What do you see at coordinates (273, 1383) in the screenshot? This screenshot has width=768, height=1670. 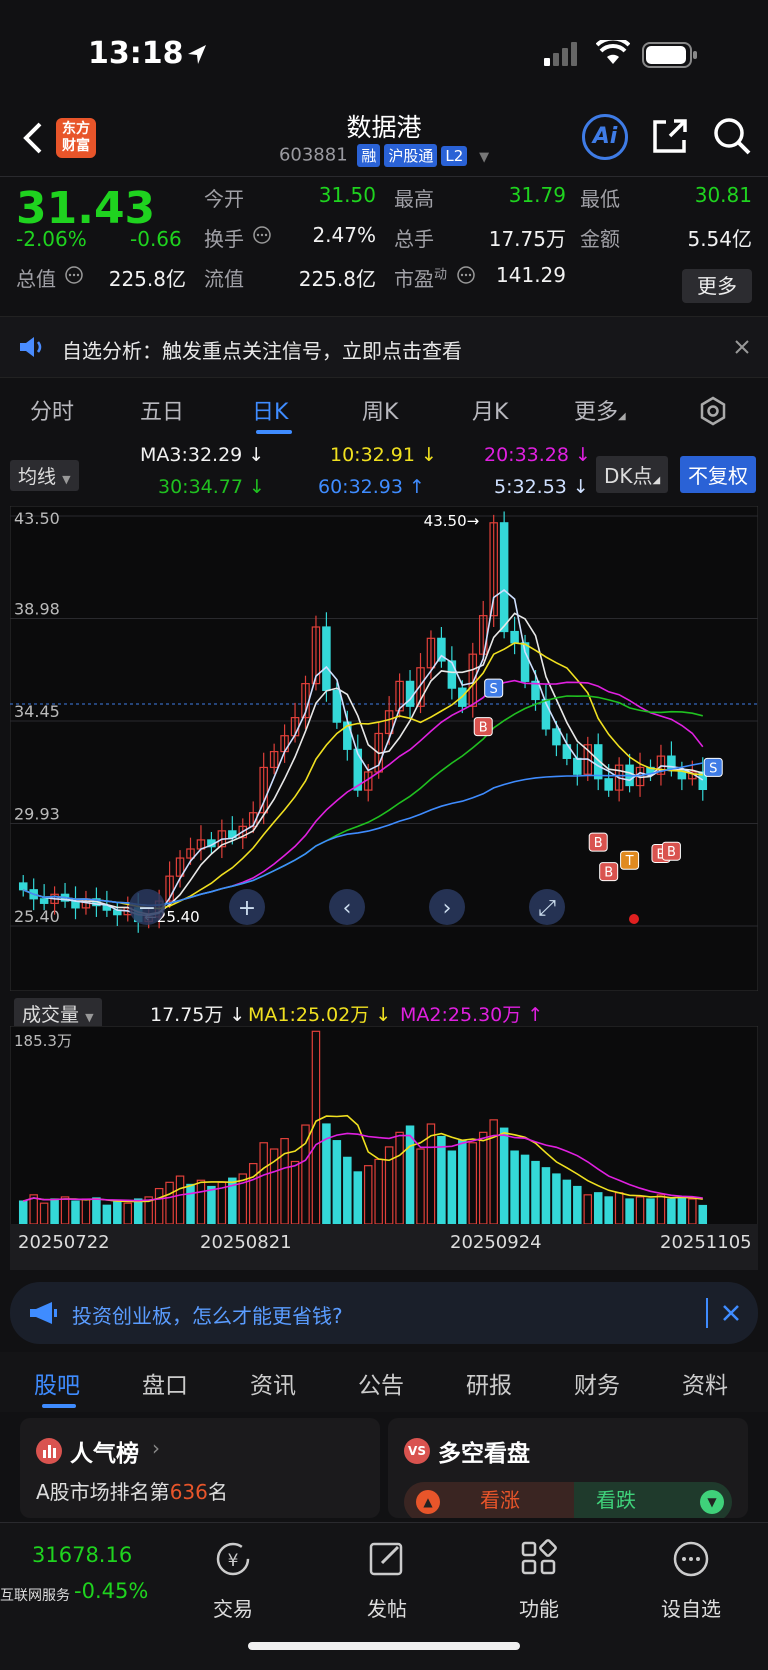 I see `tab-news: 资讯` at bounding box center [273, 1383].